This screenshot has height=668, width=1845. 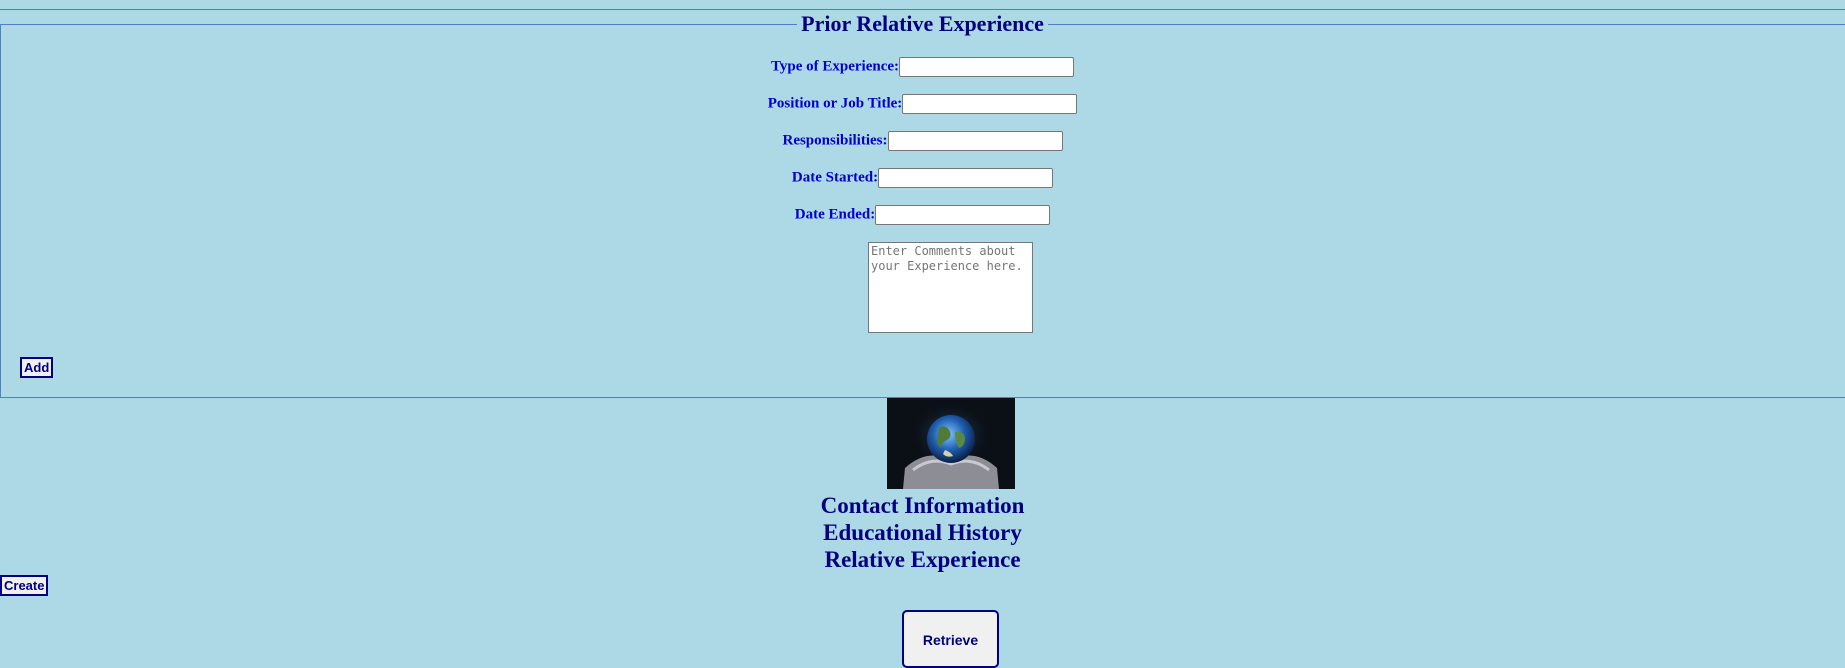 What do you see at coordinates (975, 140) in the screenshot?
I see `responsibilities-input` at bounding box center [975, 140].